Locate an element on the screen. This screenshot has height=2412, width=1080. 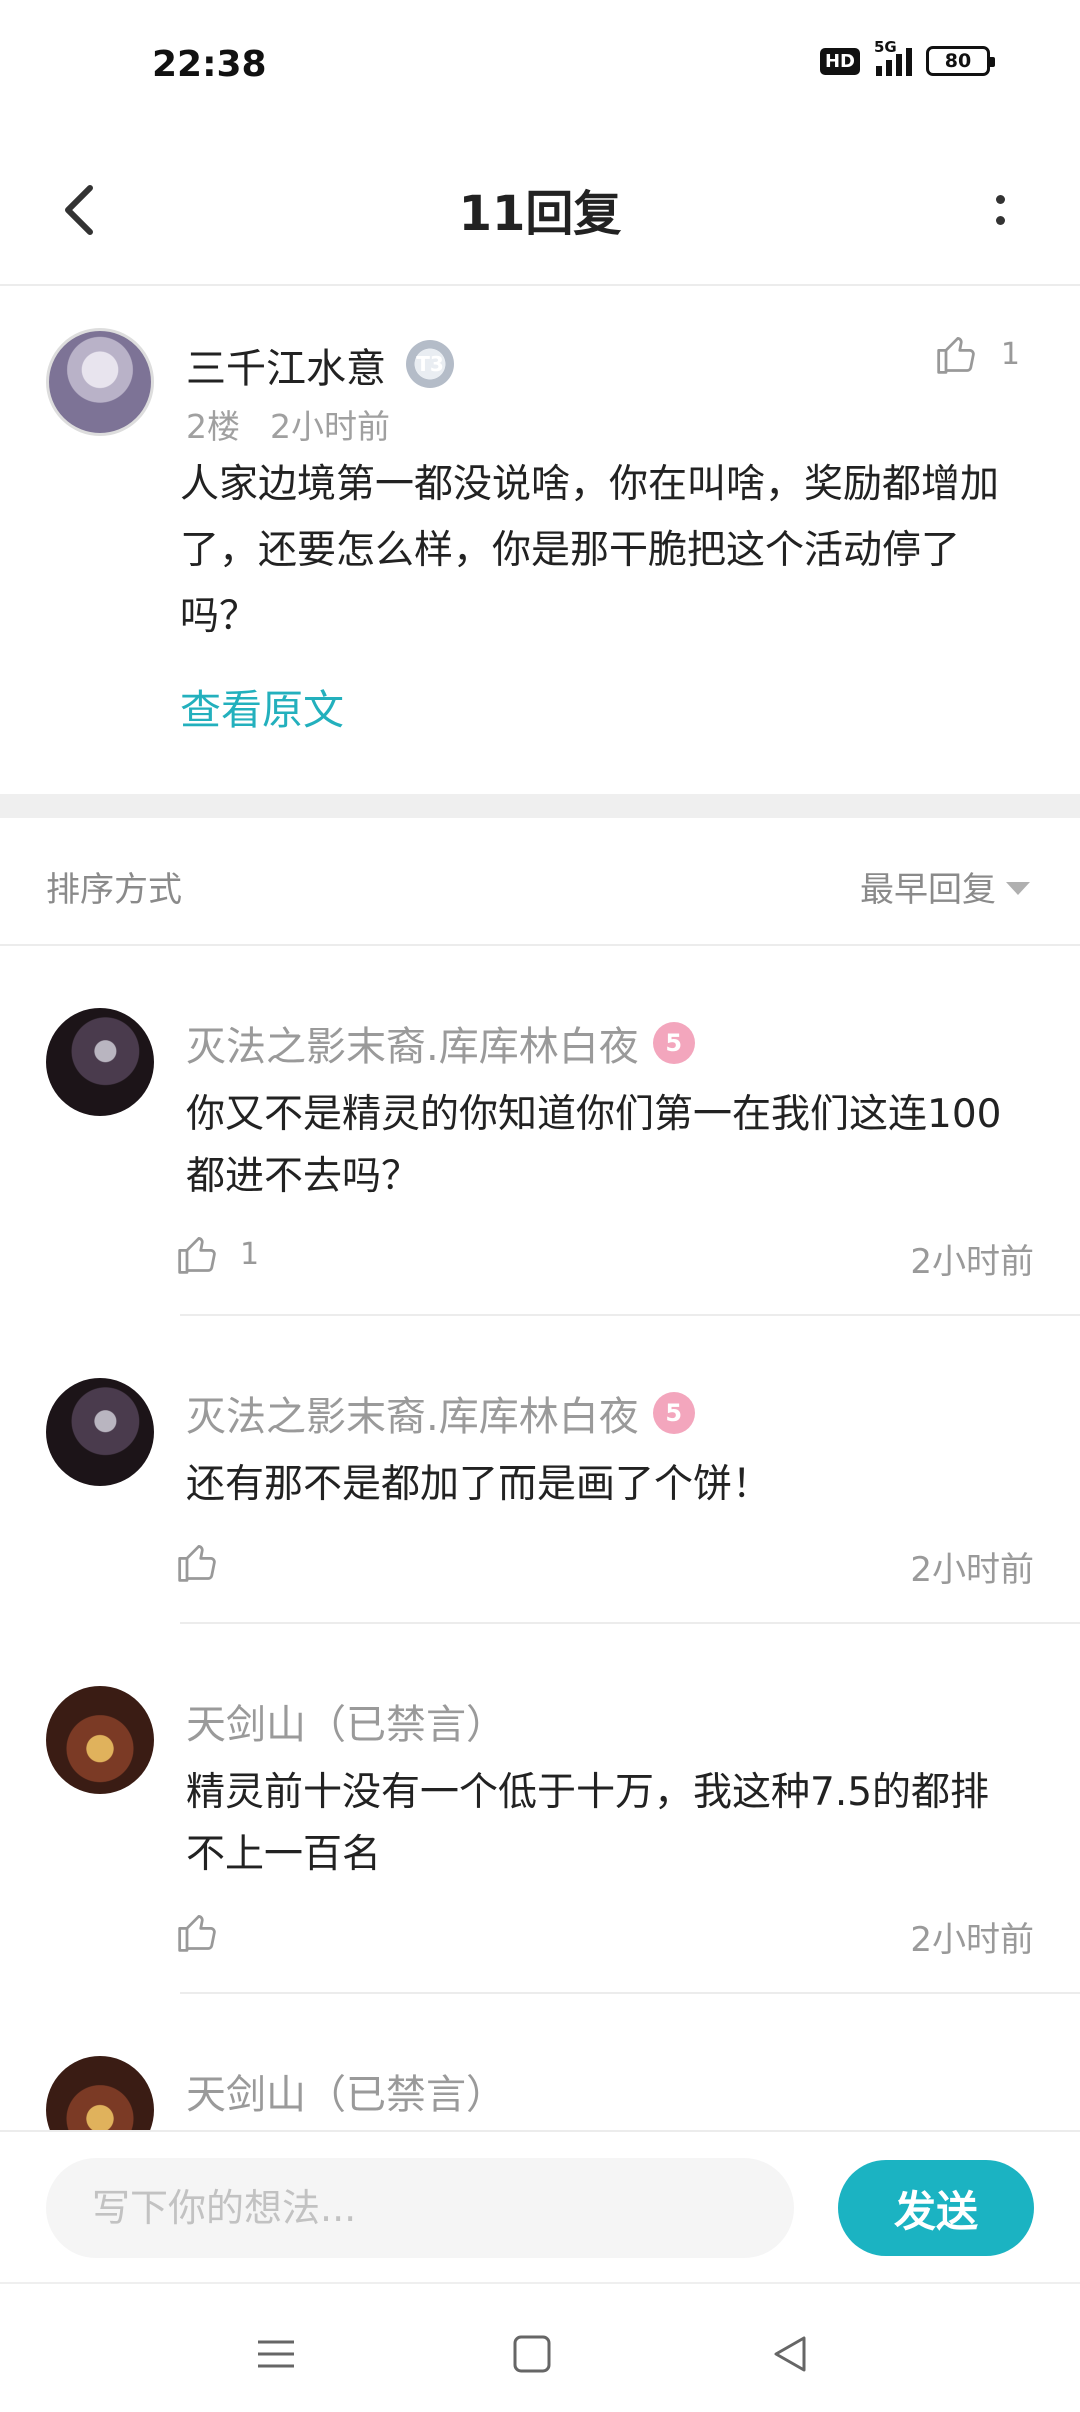
page-title: 11回复 is located at coordinates (540, 214).